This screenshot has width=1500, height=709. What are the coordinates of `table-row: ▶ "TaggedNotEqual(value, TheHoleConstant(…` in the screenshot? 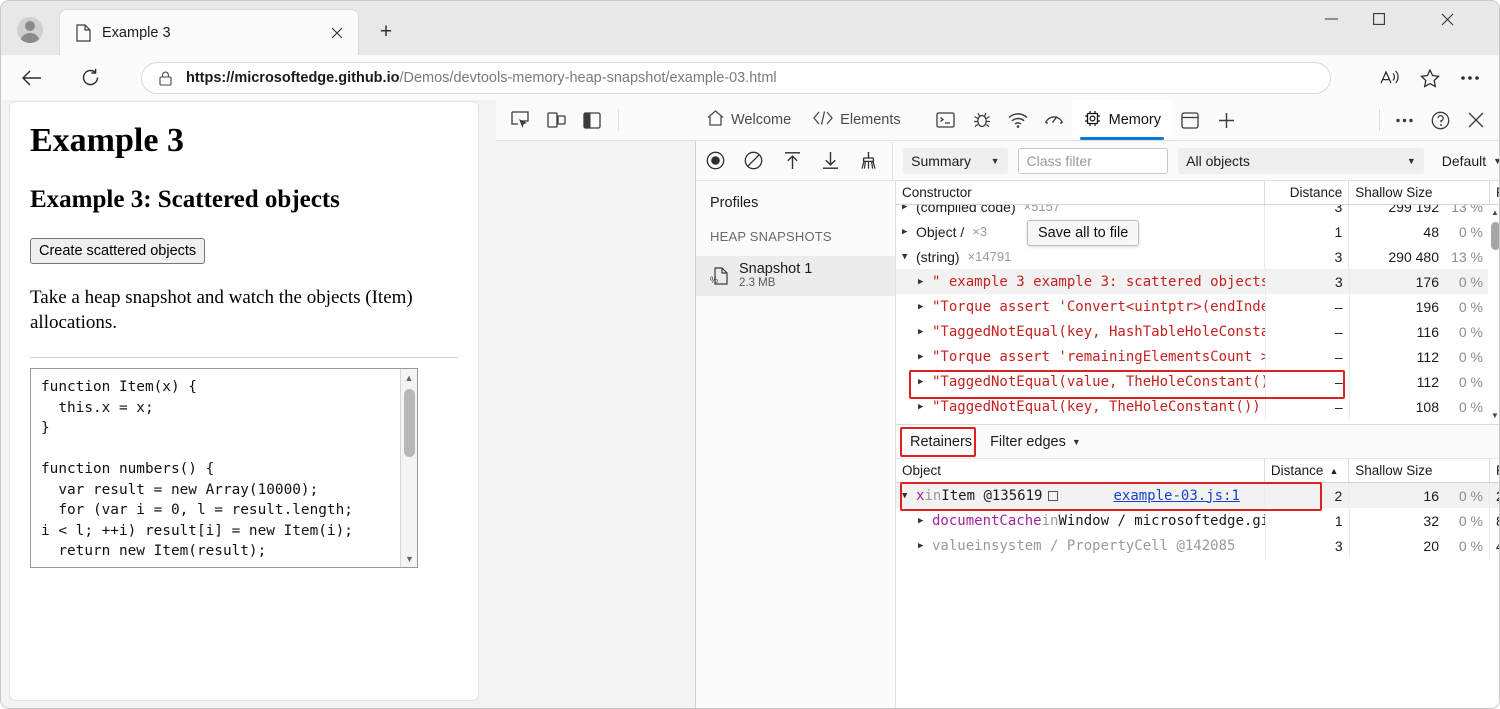 It's located at (1197, 381).